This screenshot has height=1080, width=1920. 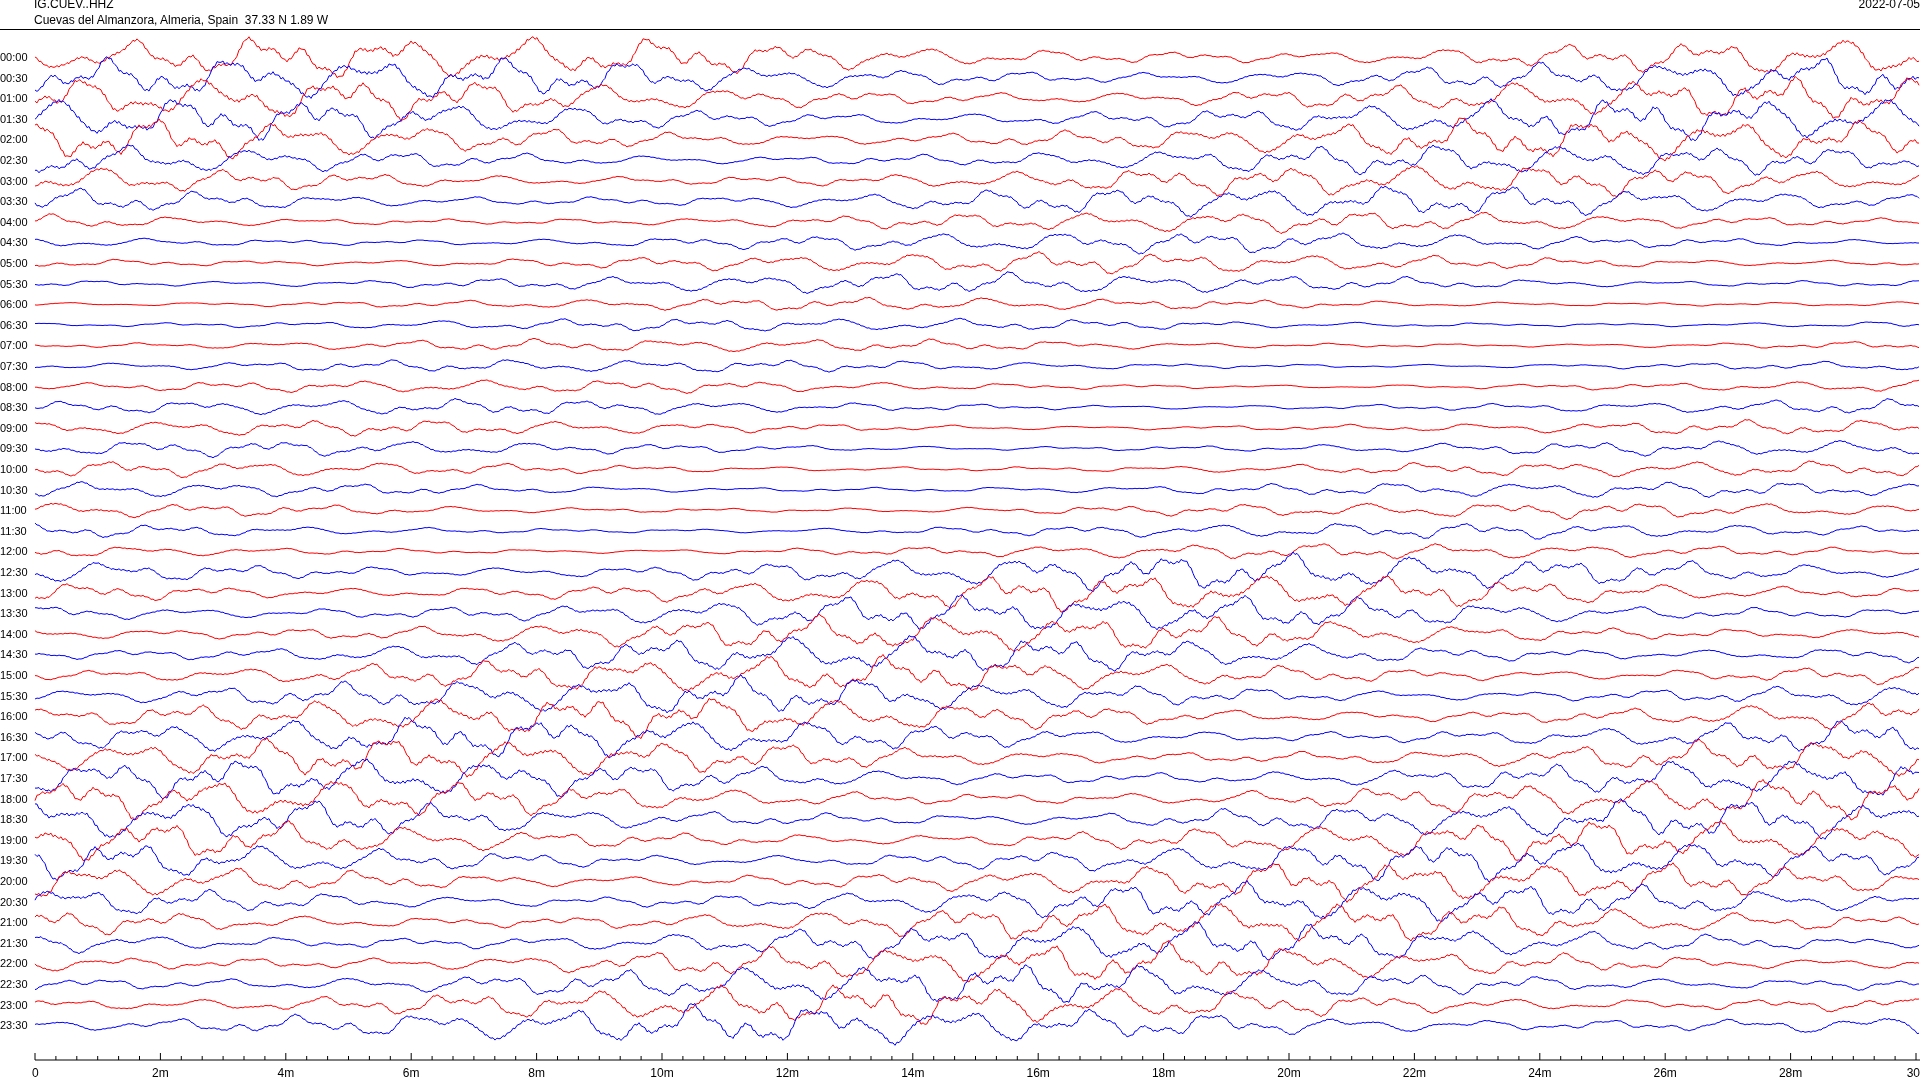 I want to click on time-label: 05:00, so click(x=14, y=263).